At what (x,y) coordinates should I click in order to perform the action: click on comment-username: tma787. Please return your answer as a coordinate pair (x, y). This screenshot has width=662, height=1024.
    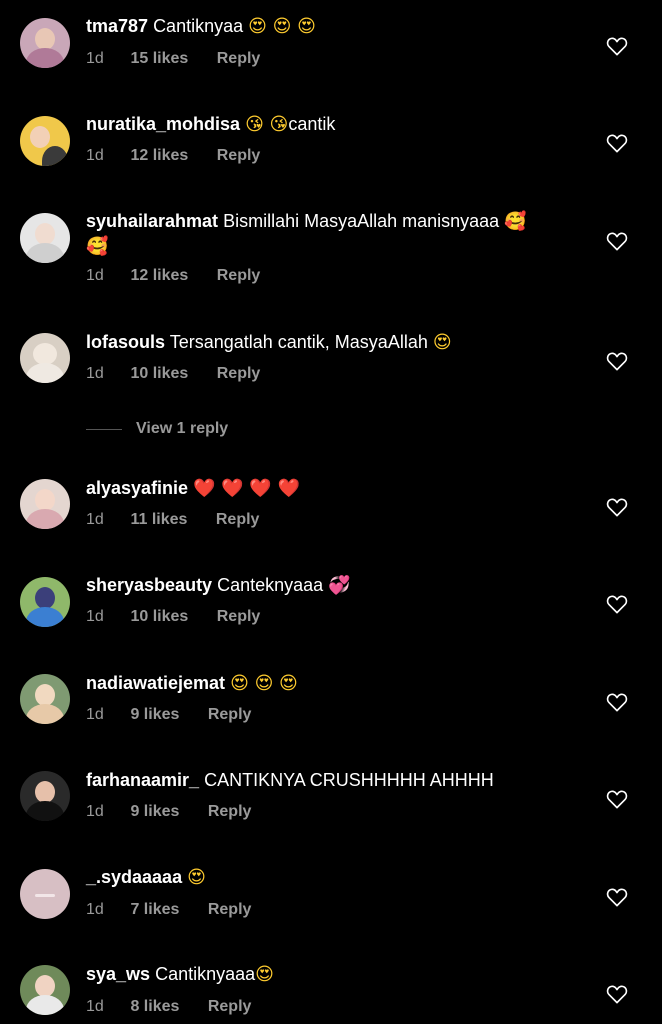
    Looking at the image, I should click on (117, 26).